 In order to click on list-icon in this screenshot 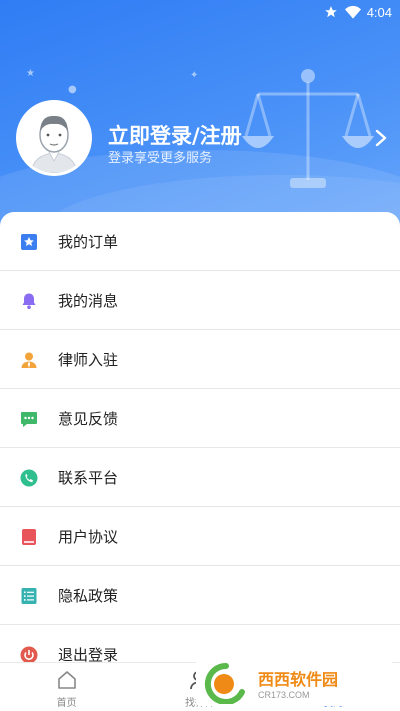, I will do `click(29, 596)`.